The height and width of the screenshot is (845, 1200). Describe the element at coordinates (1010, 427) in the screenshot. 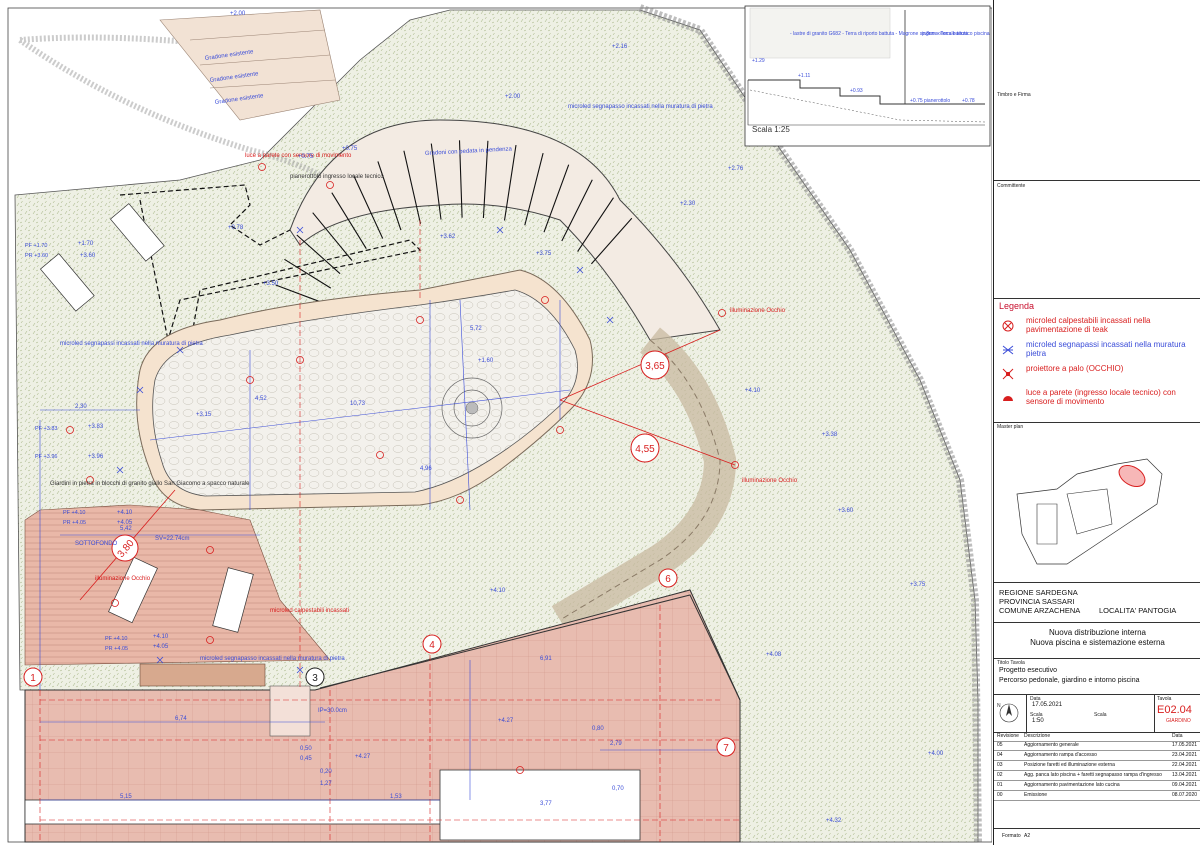

I see `master-plan-label: Master plan` at that location.